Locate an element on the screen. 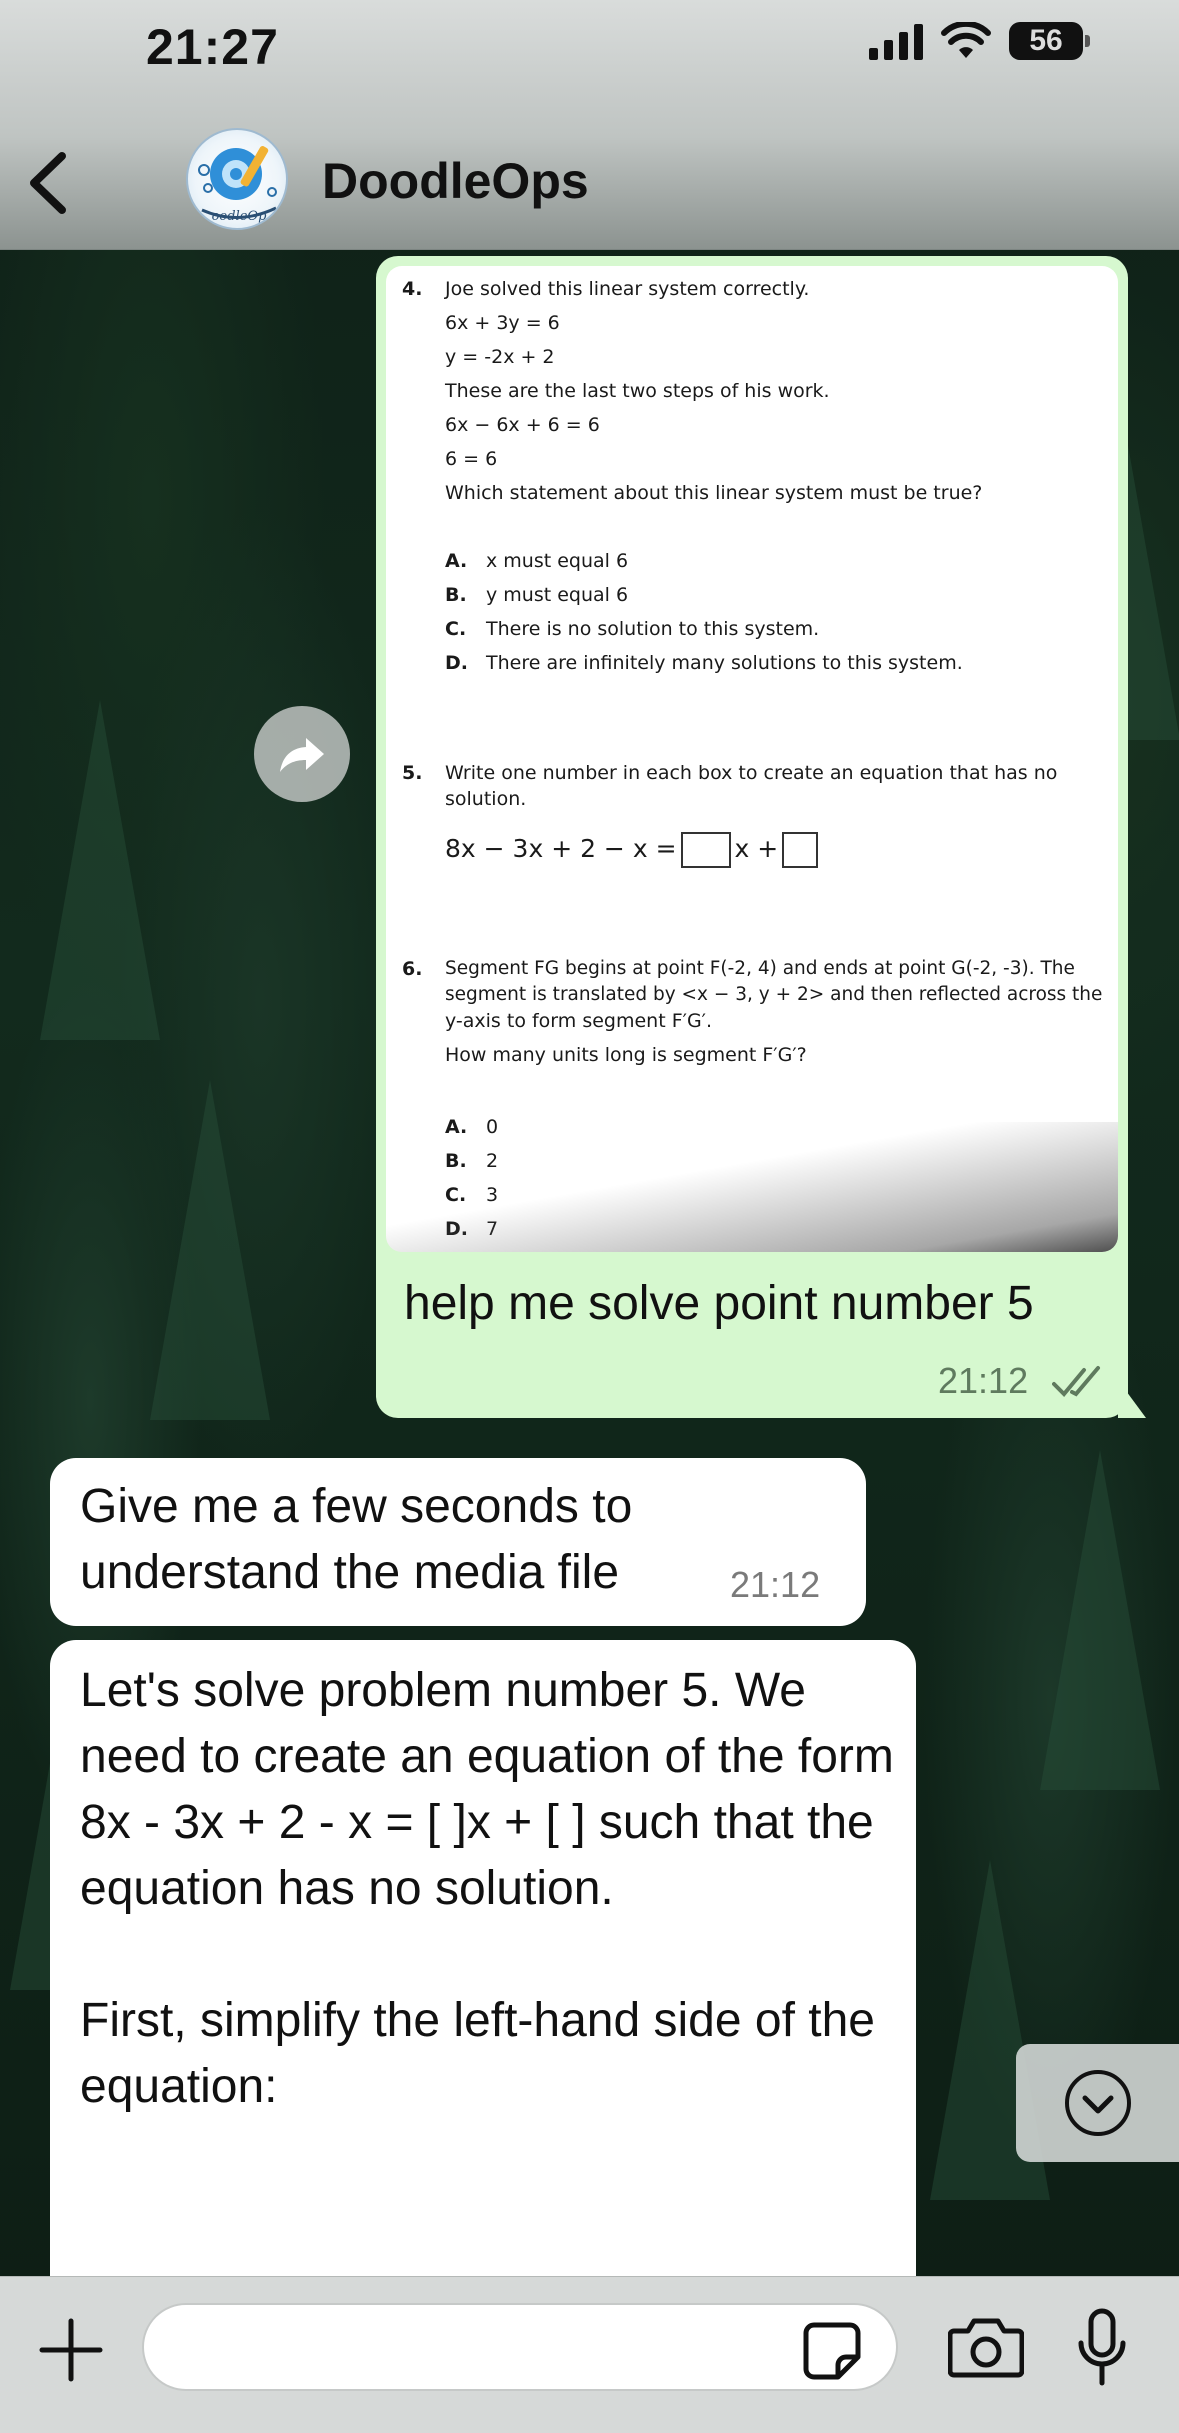 The image size is (1179, 2433). svg-text: oodleOp is located at coordinates (239, 216).